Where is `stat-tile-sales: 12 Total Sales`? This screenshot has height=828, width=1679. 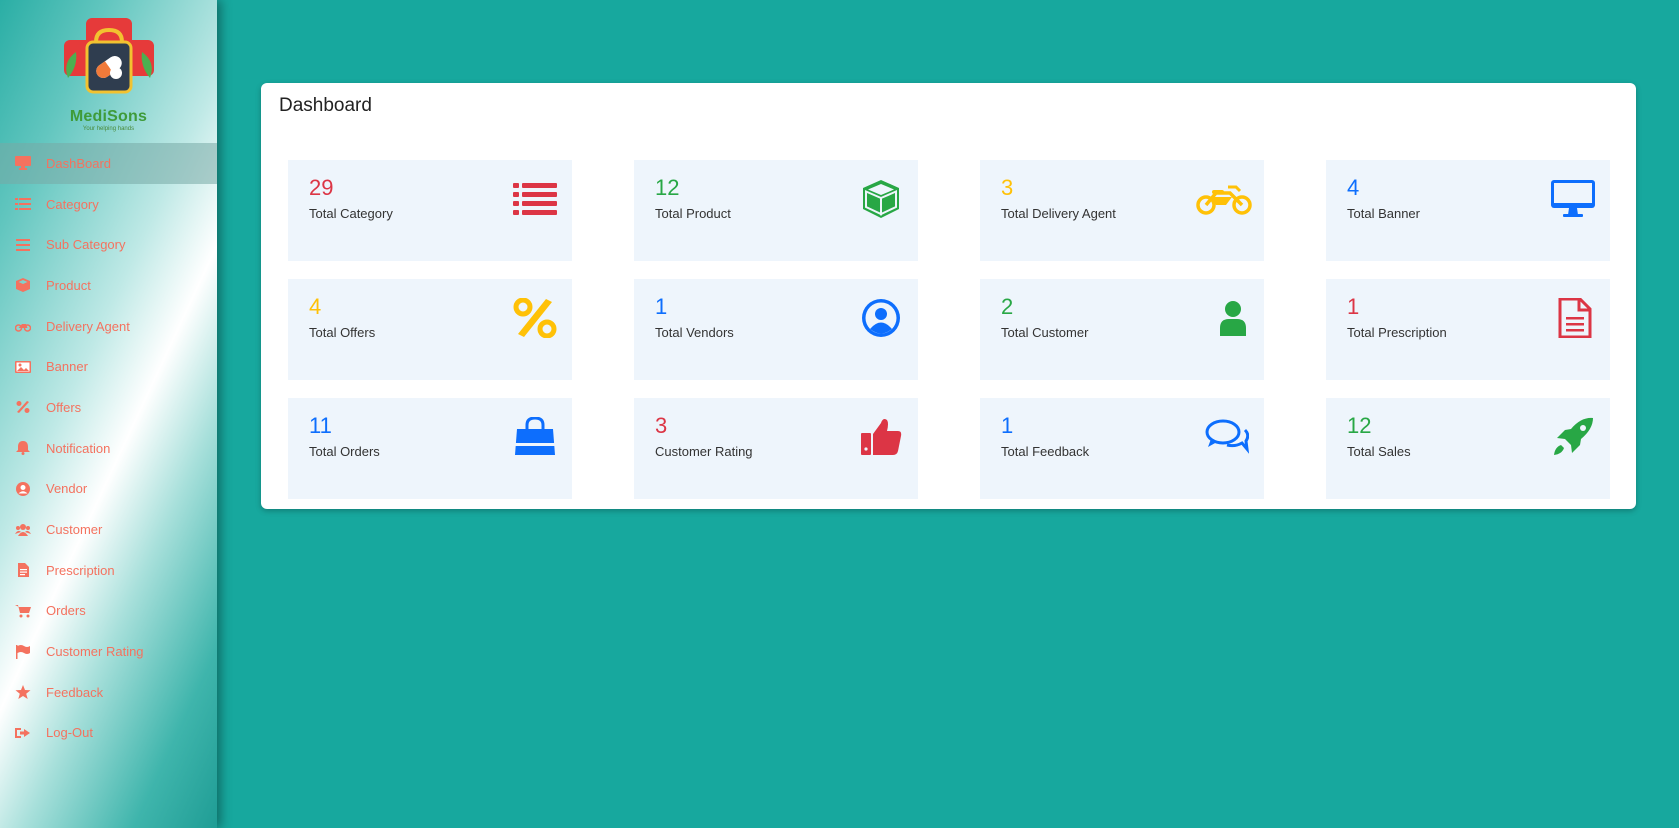
stat-tile-sales: 12 Total Sales is located at coordinates (1468, 448).